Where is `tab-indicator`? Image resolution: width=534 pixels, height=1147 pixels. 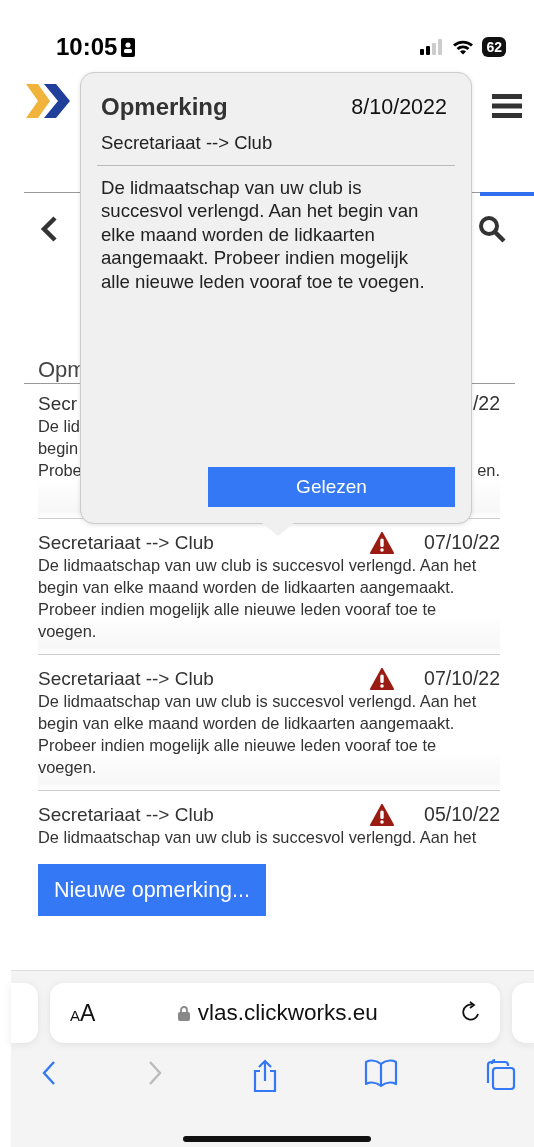
tab-indicator is located at coordinates (507, 194).